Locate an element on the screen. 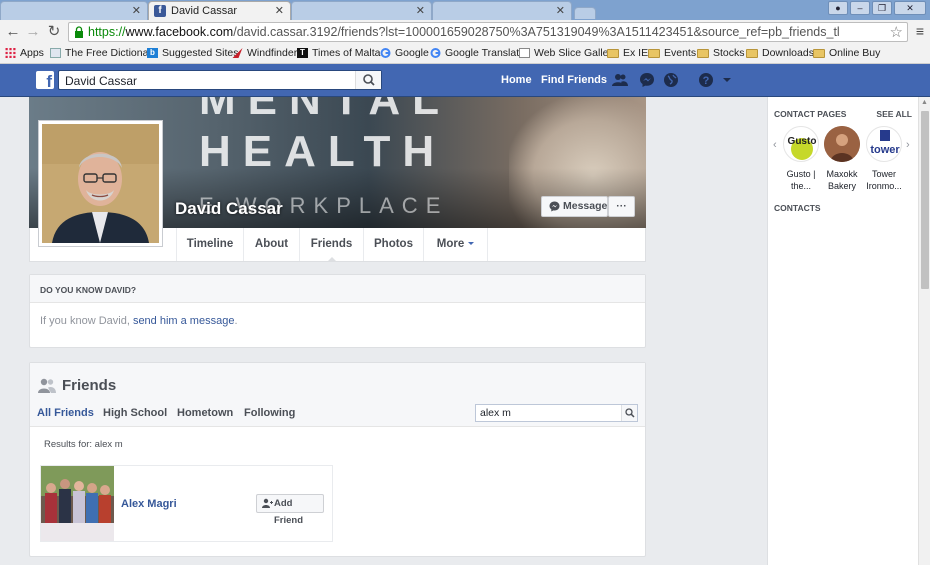 This screenshot has height=565, width=930. user-icon: ● is located at coordinates (838, 8).